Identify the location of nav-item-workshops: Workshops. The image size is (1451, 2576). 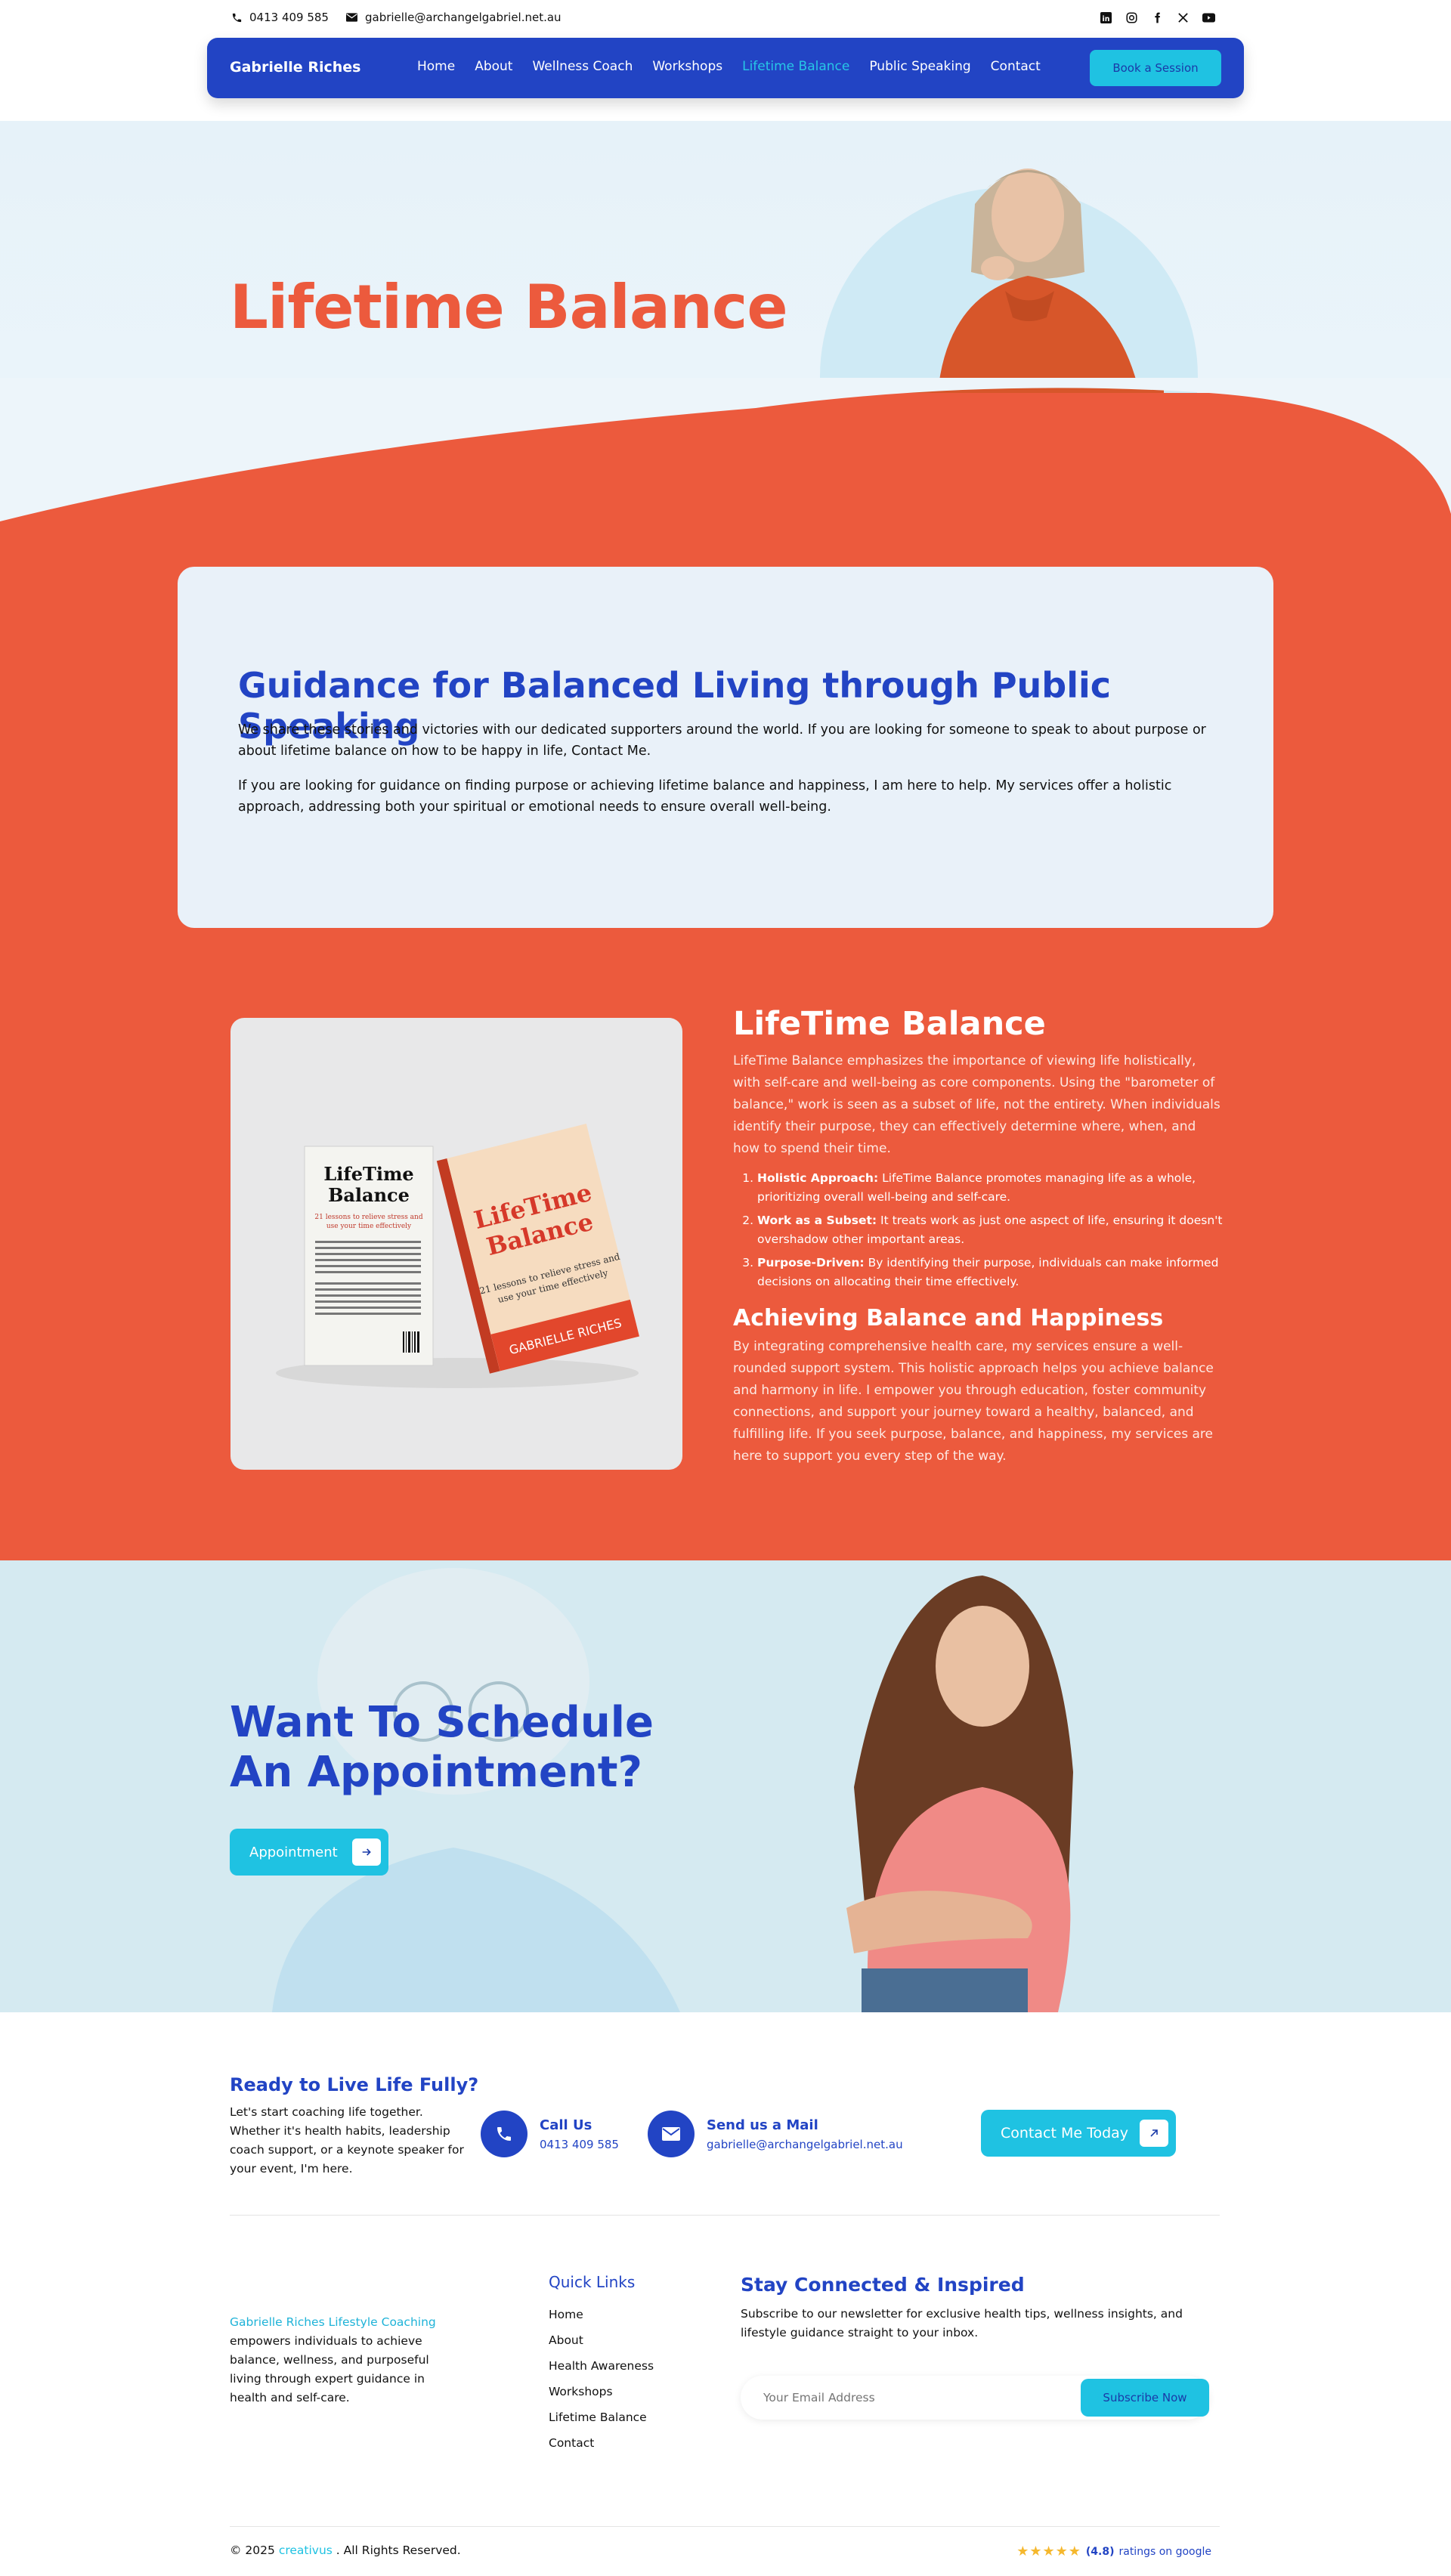
(687, 66).